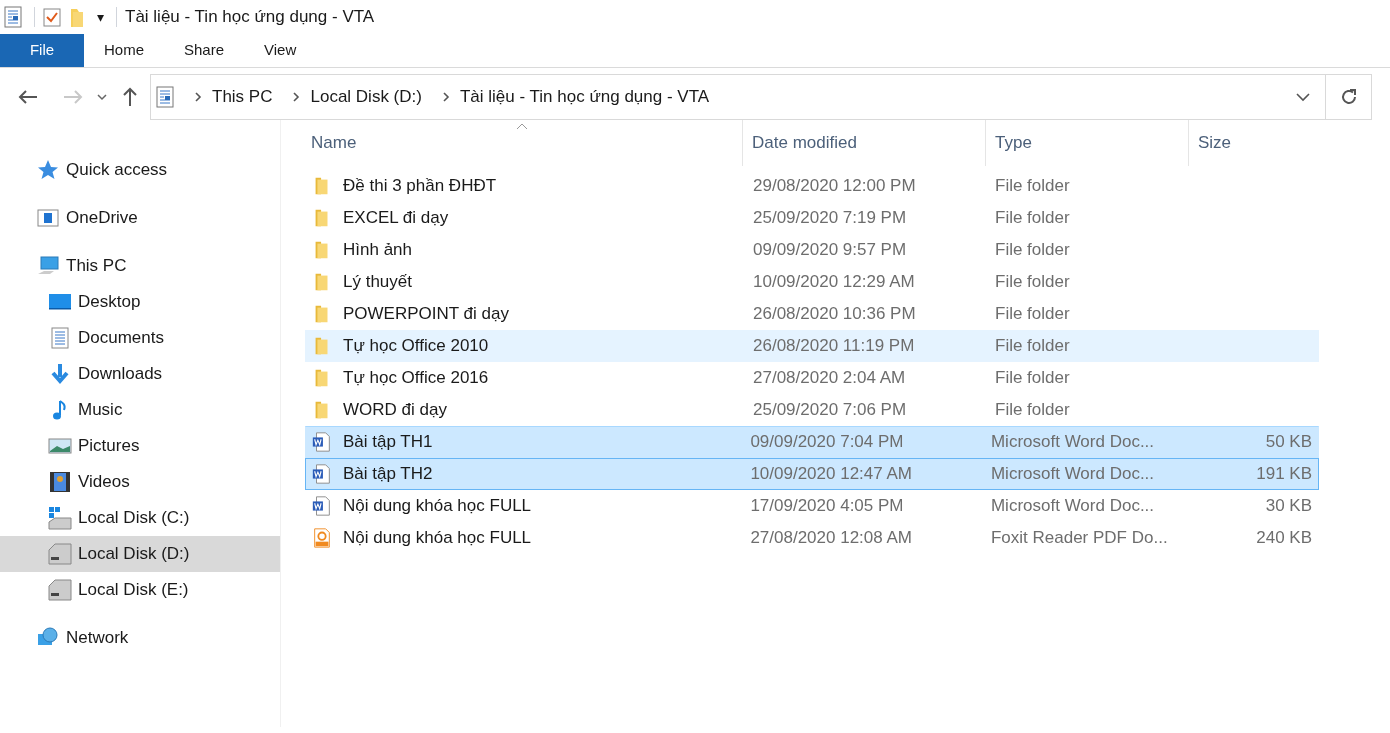 Image resolution: width=1390 pixels, height=733 pixels. What do you see at coordinates (140, 590) in the screenshot?
I see `nav-item: Local Disk (E:)` at bounding box center [140, 590].